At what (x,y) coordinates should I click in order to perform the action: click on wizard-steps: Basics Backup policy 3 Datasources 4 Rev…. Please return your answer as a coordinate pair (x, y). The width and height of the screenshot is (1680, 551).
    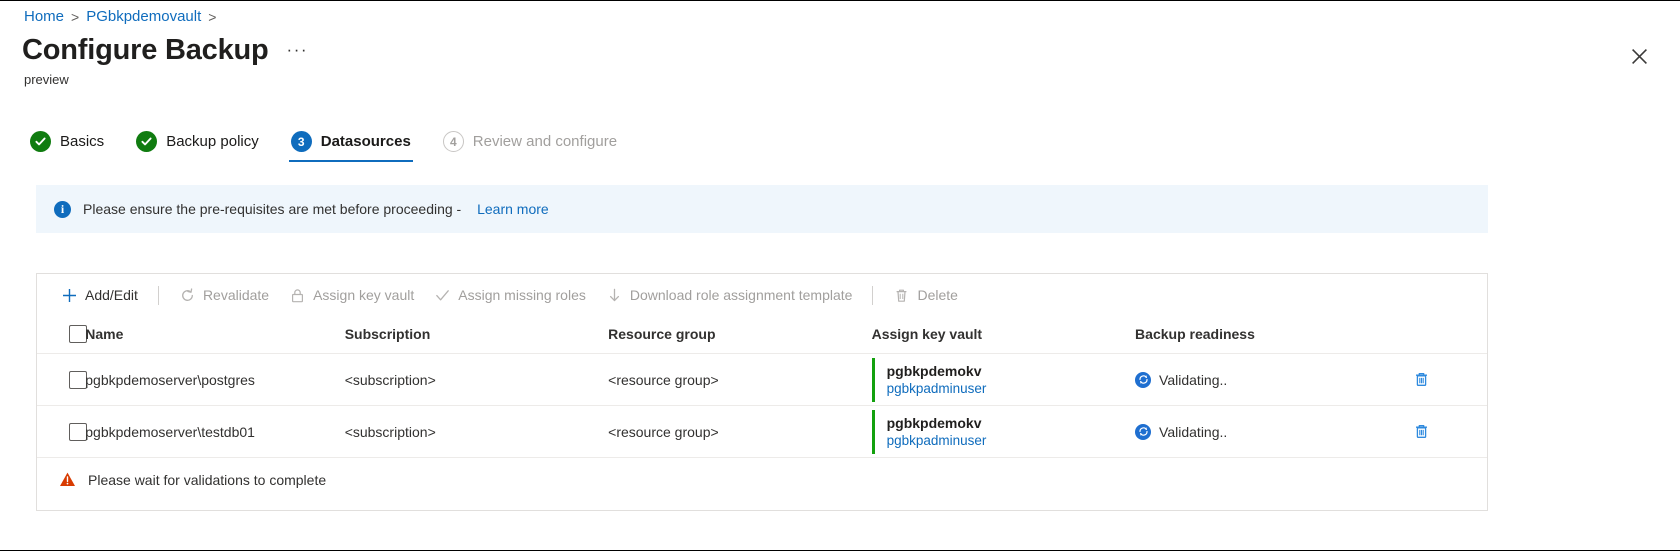
    Looking at the image, I should click on (329, 144).